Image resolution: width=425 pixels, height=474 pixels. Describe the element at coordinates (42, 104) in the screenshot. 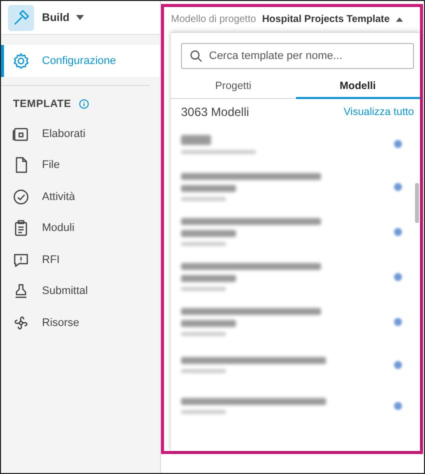

I see `section-heading: TEMPLATE` at that location.